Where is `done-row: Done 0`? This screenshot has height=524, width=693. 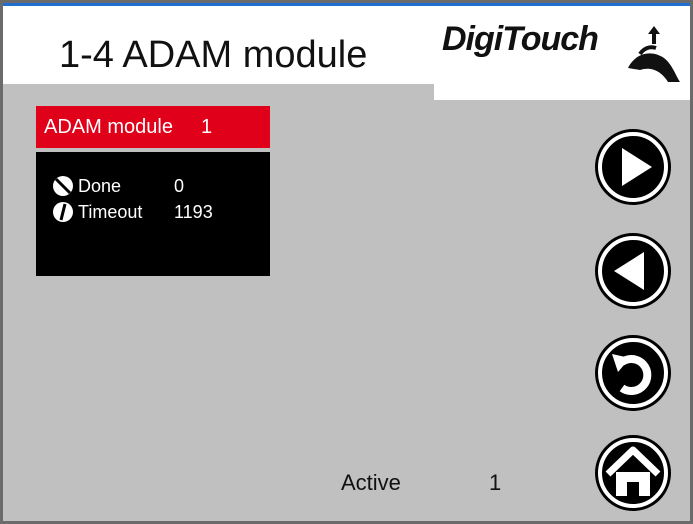
done-row: Done 0 is located at coordinates (118, 186).